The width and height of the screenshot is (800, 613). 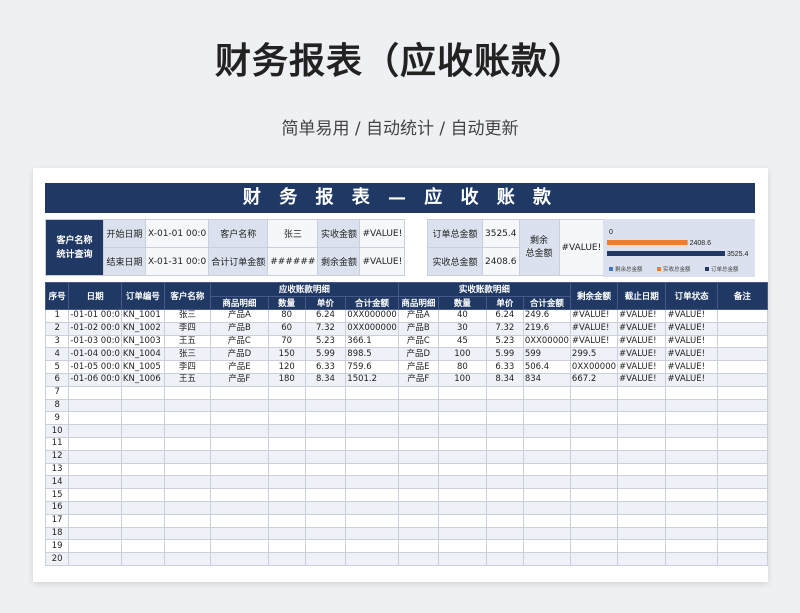 I want to click on table-cell: 599, so click(x=546, y=354).